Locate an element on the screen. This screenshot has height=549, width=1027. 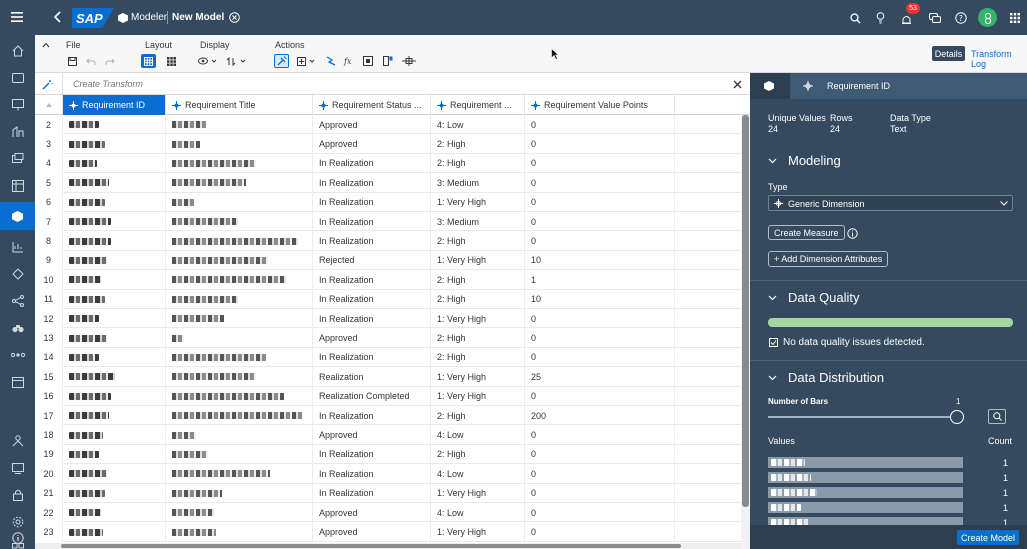
table-row: 15 Realization 1: Very High 25 is located at coordinates (388, 377).